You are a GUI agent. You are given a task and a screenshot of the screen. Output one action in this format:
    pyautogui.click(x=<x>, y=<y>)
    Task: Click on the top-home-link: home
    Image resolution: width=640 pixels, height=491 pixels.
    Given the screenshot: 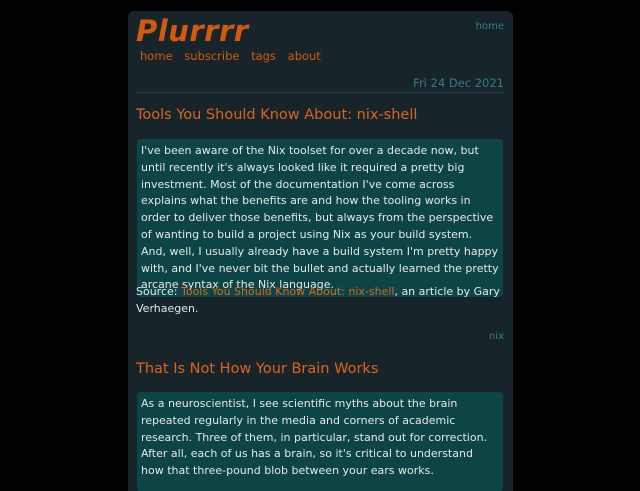 What is the action you would take?
    pyautogui.click(x=490, y=26)
    